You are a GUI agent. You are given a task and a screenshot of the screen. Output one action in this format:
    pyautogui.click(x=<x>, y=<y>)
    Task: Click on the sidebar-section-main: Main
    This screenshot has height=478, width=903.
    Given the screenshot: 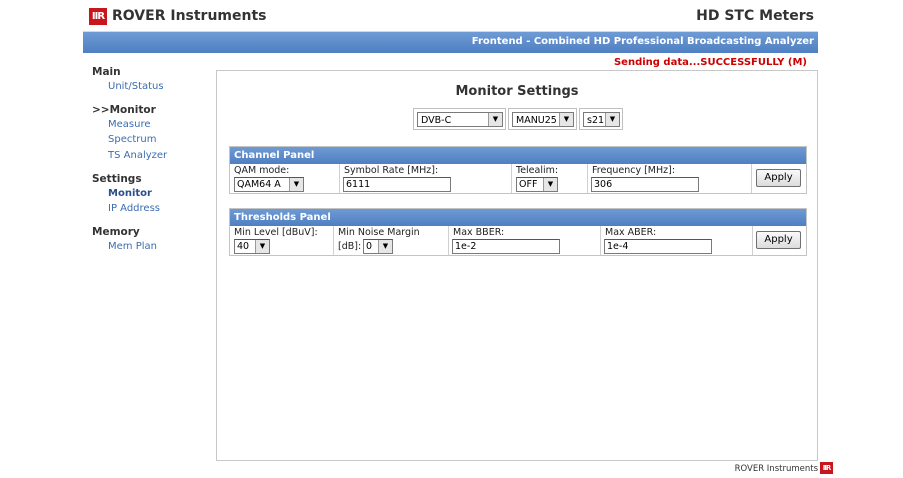 What is the action you would take?
    pyautogui.click(x=106, y=72)
    